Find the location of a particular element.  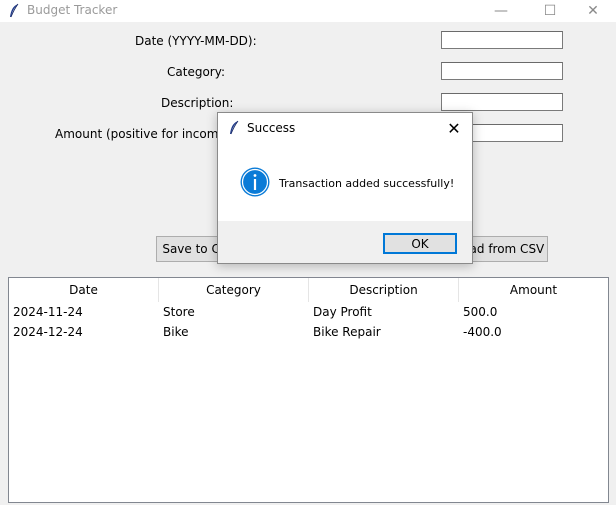

minimize-icon: — is located at coordinates (501, 11).